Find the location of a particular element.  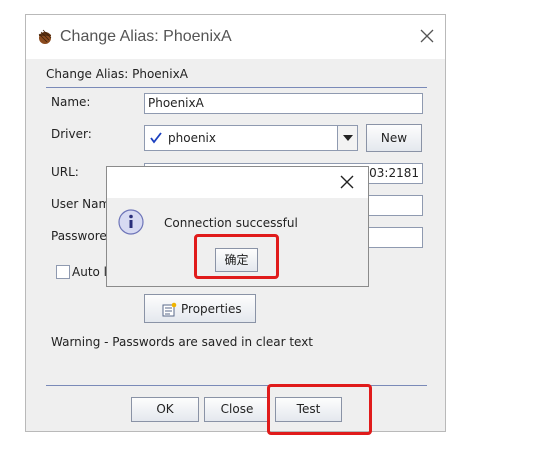

driver-label: Driver: is located at coordinates (71, 134).